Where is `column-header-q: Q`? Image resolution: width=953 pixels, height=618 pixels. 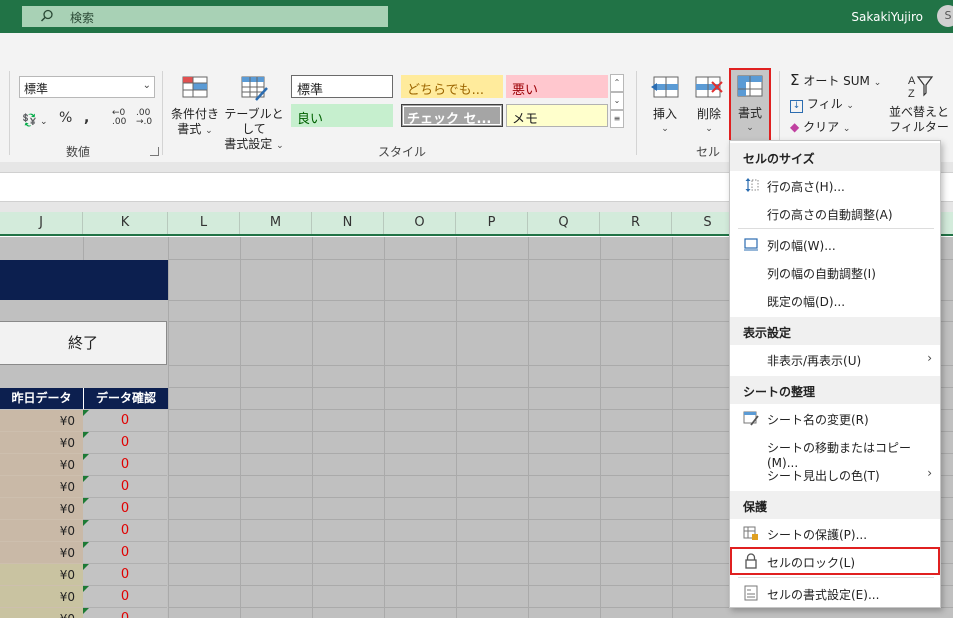 column-header-q: Q is located at coordinates (564, 223).